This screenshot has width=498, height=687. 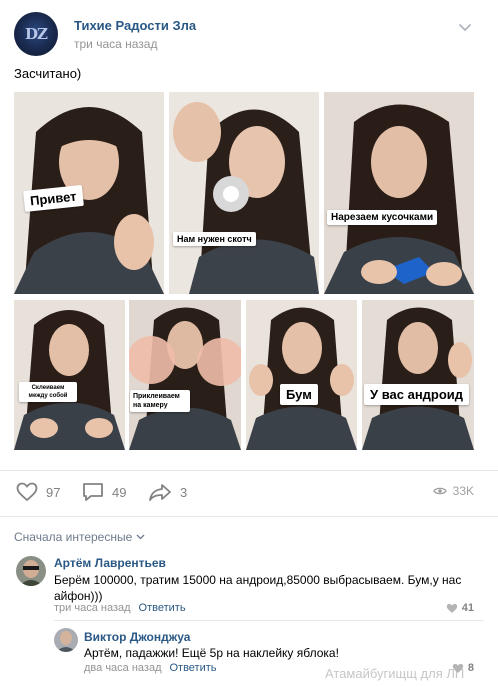 What do you see at coordinates (53, 492) in the screenshot?
I see `like-count: 97` at bounding box center [53, 492].